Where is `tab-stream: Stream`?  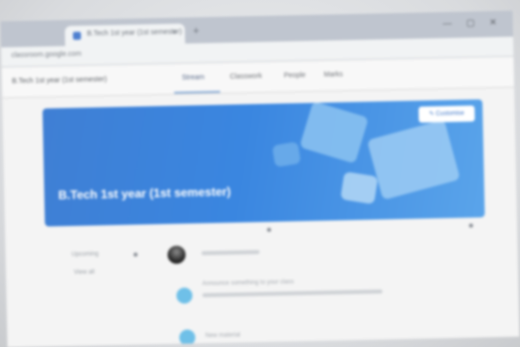
tab-stream: Stream is located at coordinates (193, 77).